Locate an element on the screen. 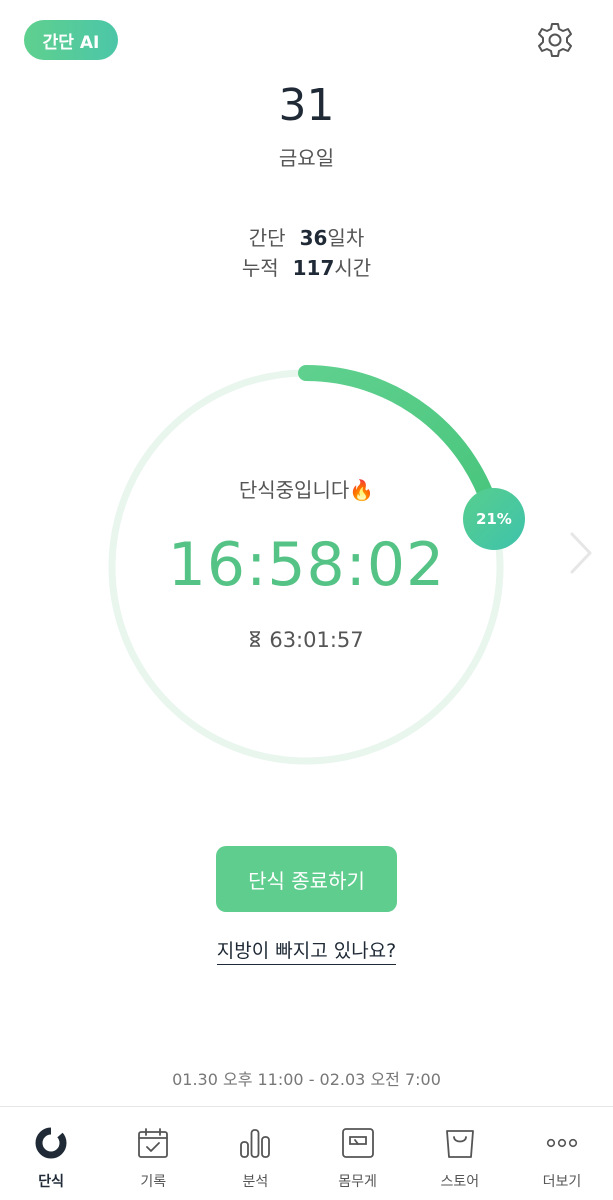  scale-icon is located at coordinates (357, 1143).